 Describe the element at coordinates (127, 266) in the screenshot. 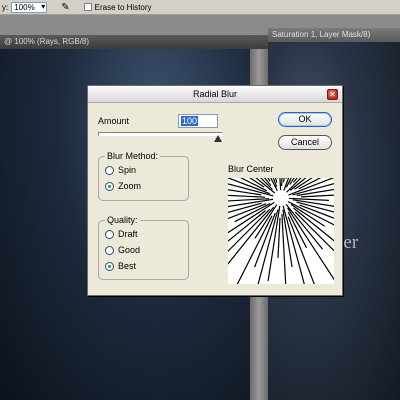

I see `best-label: Best` at that location.